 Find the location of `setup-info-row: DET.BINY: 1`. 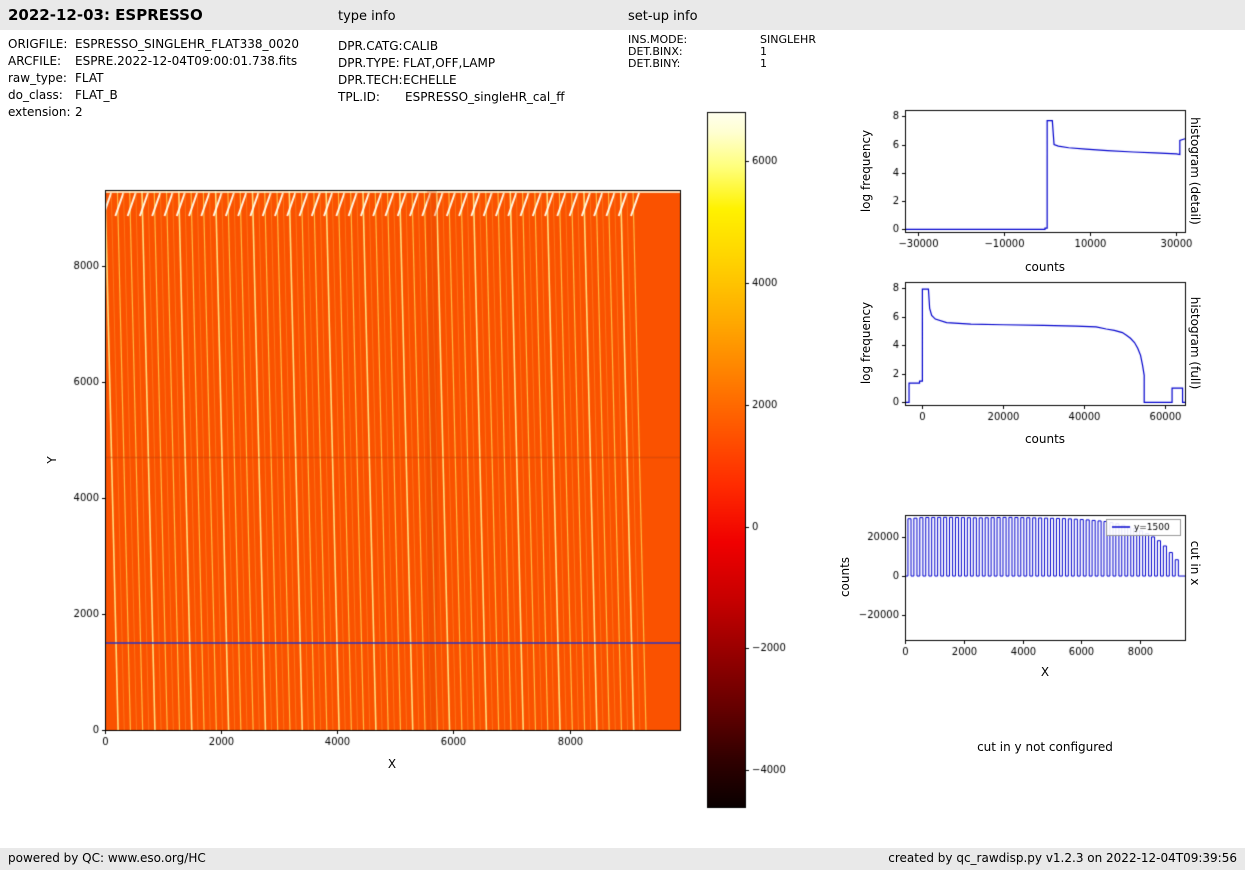

setup-info-row: DET.BINY: 1 is located at coordinates (722, 64).